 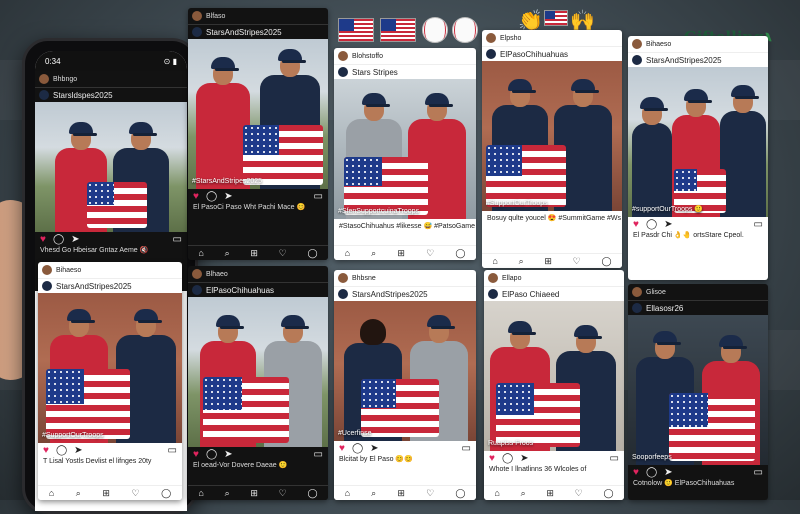 What do you see at coordinates (652, 457) in the screenshot?
I see `post-hashtag: Sooporfeeps` at bounding box center [652, 457].